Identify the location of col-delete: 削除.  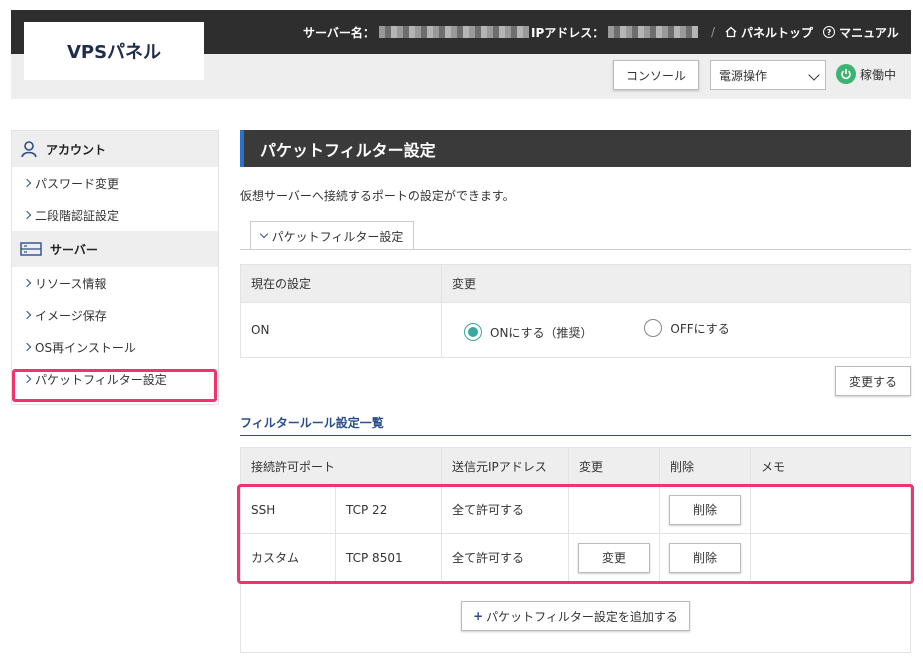
(705, 466).